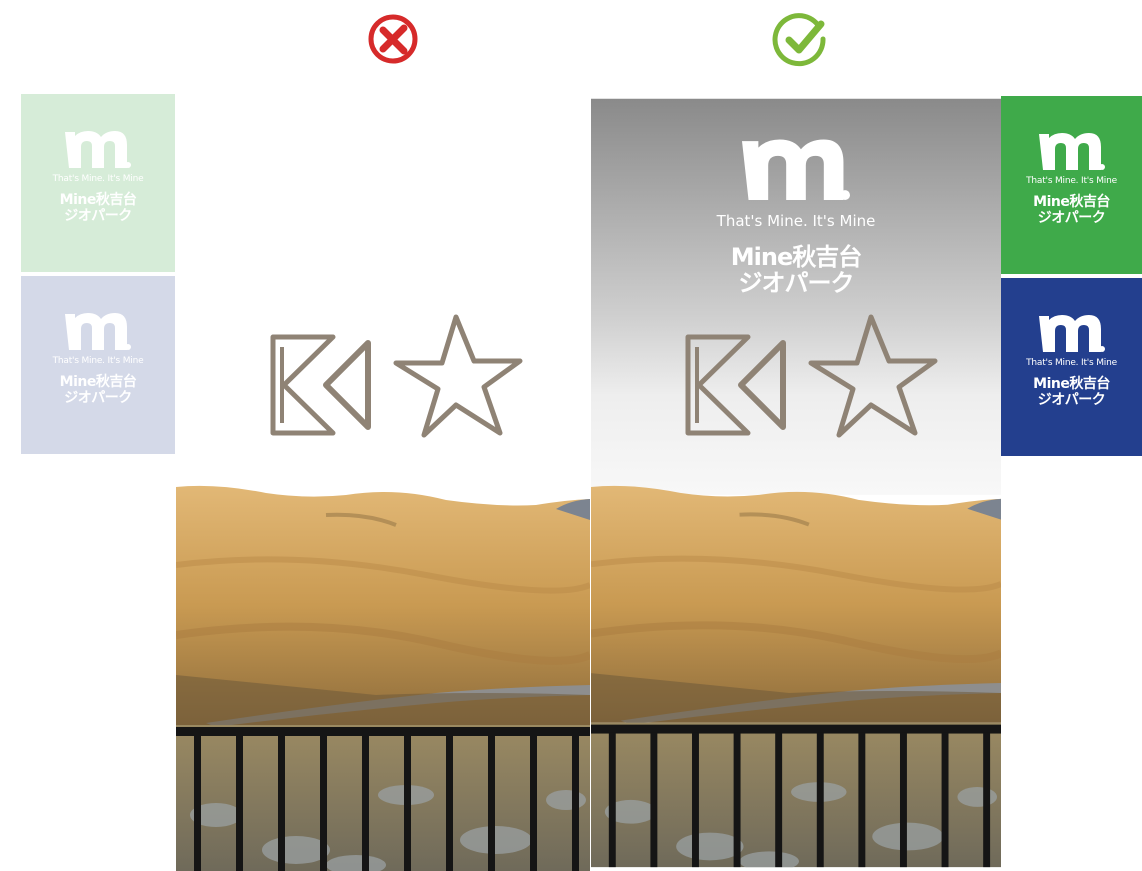  What do you see at coordinates (800, 39) in the screenshot?
I see `check-circle-icon` at bounding box center [800, 39].